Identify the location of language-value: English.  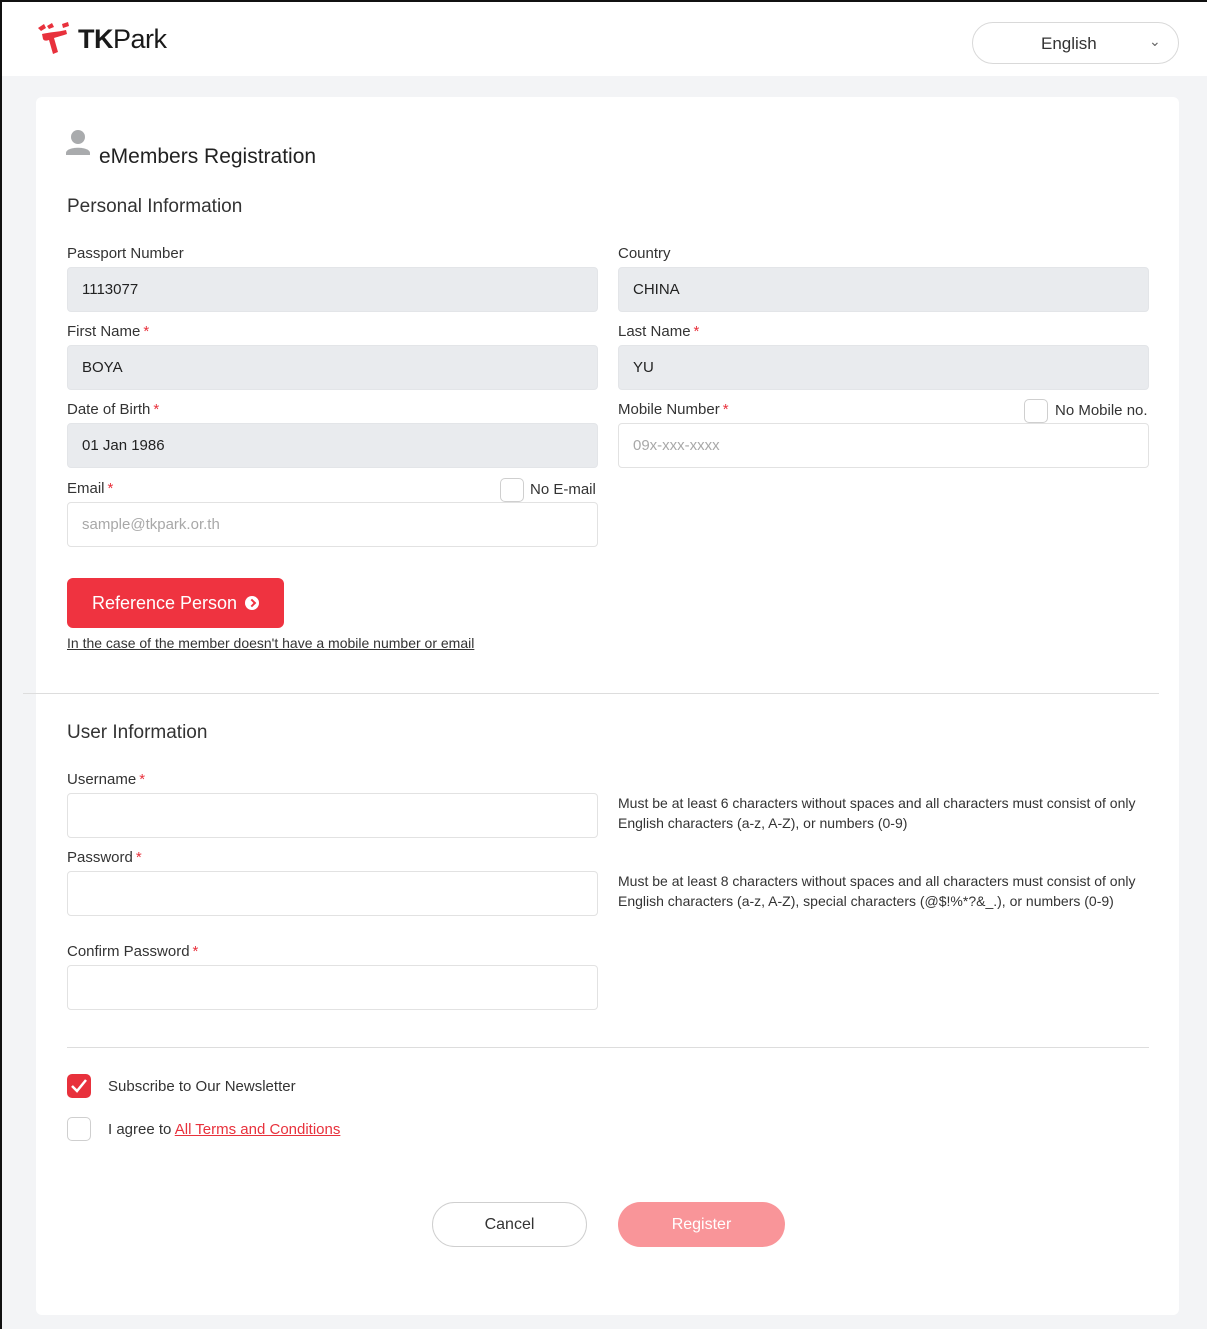
(1069, 43).